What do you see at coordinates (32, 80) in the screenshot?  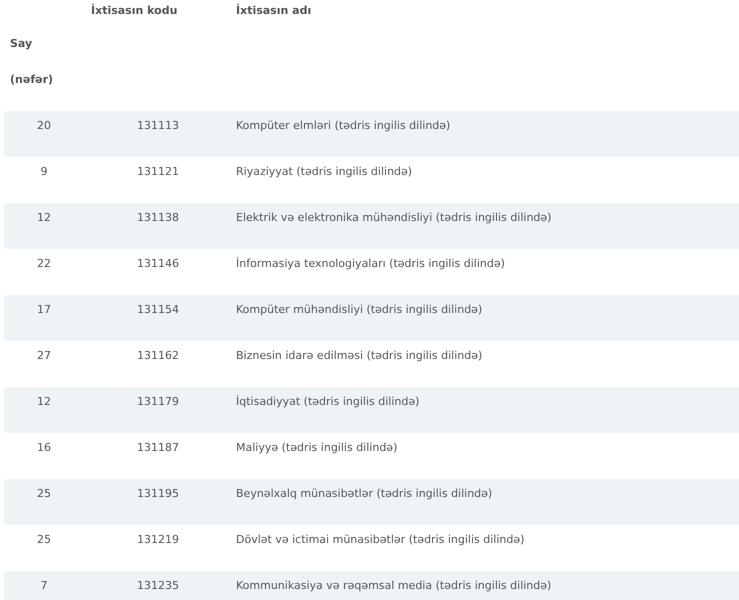 I see `column-header: (nəfər)` at bounding box center [32, 80].